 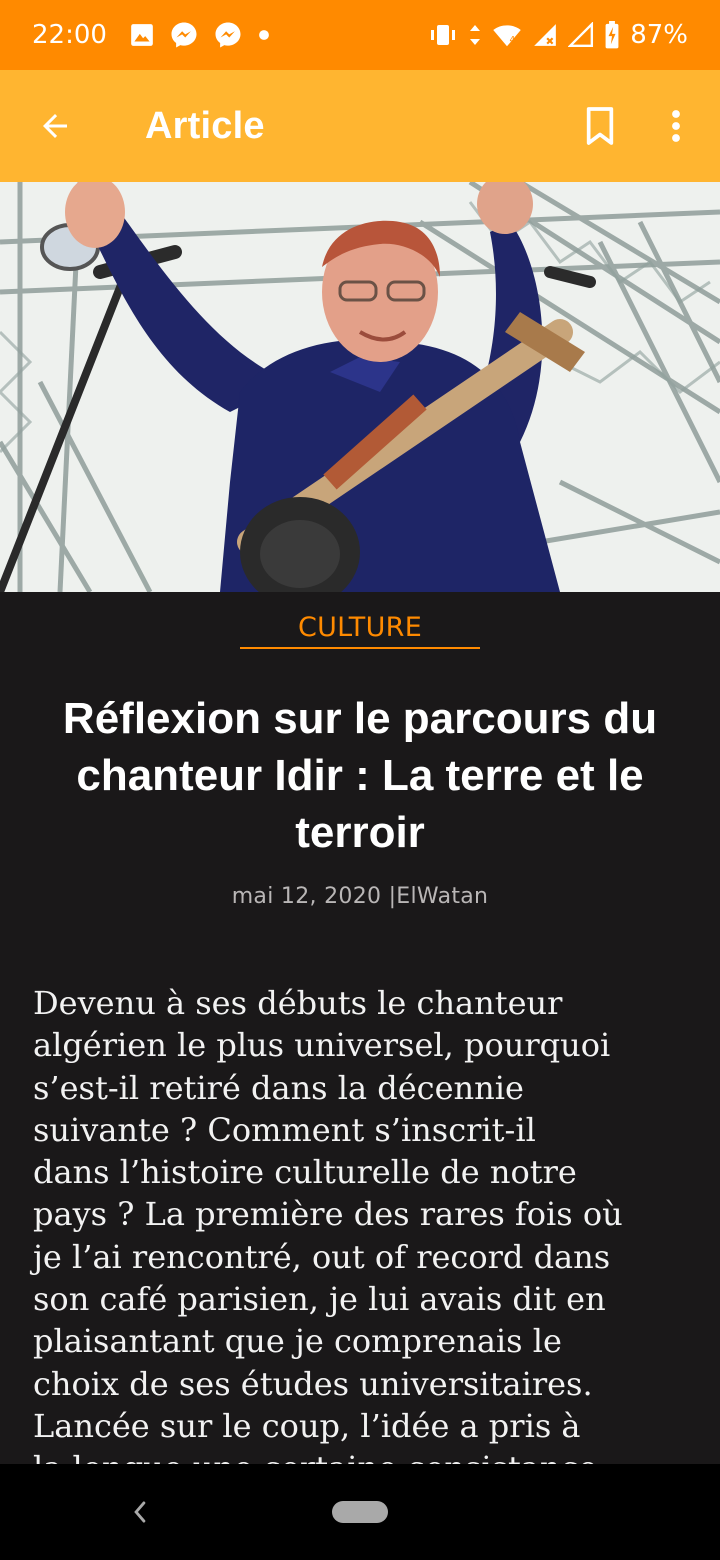 I want to click on article-date: mai 12, 2020, so click(x=306, y=896).